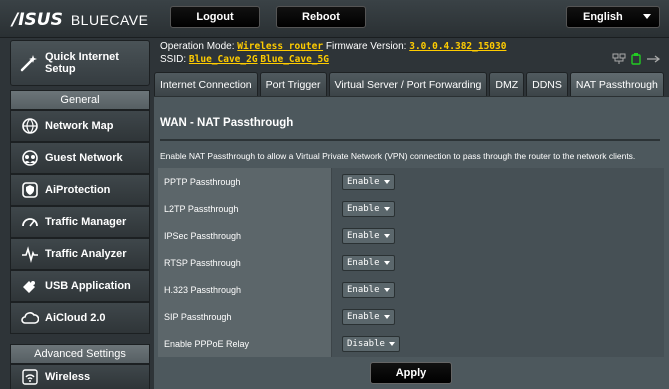 The height and width of the screenshot is (389, 669). What do you see at coordinates (30, 222) in the screenshot?
I see `gauge-icon` at bounding box center [30, 222].